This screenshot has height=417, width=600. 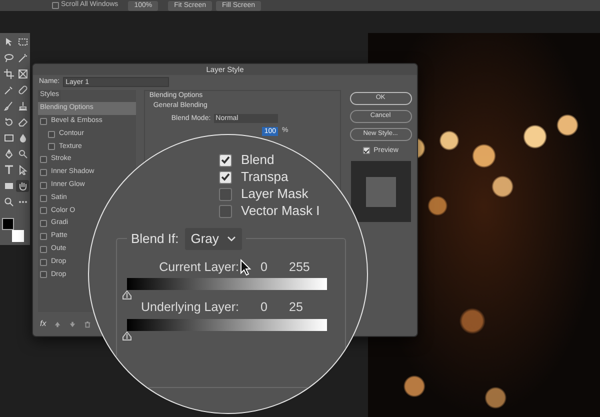 I want to click on down-arrow-icon, so click(x=72, y=324).